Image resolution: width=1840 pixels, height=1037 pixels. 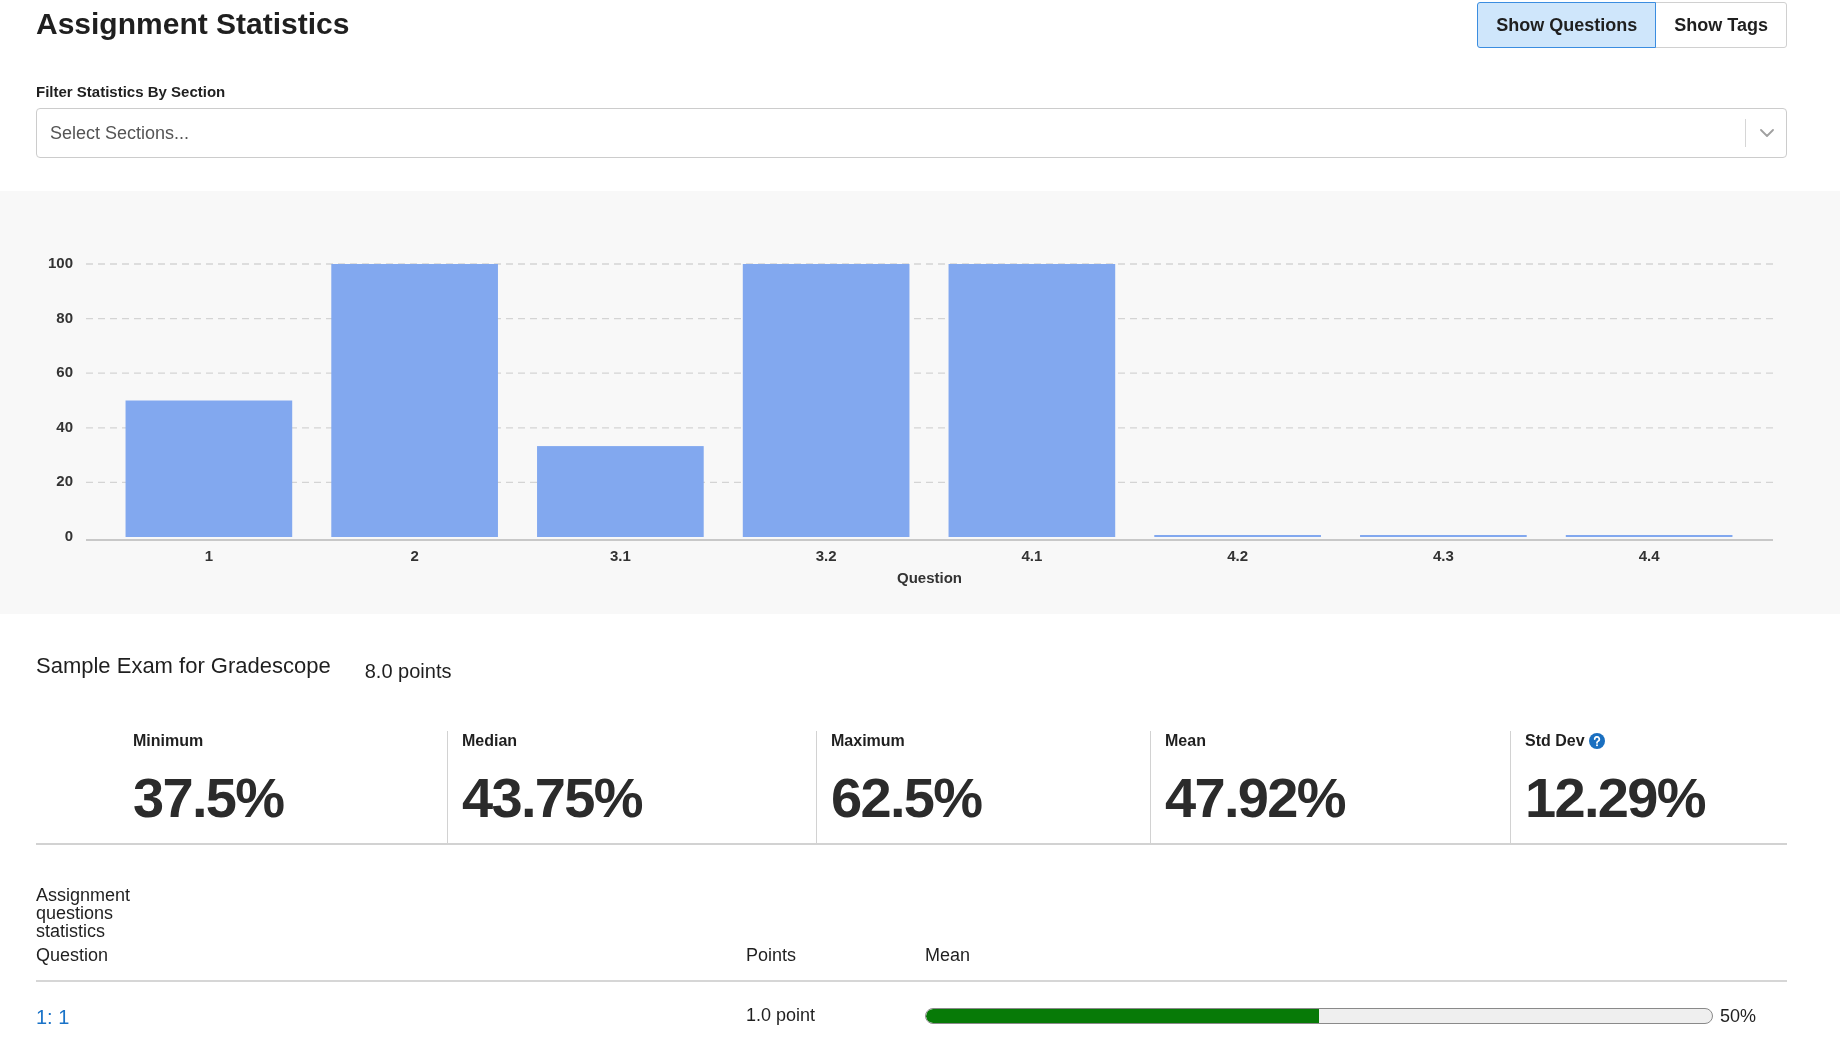 What do you see at coordinates (64, 317) in the screenshot?
I see `axis-tick-label: 80` at bounding box center [64, 317].